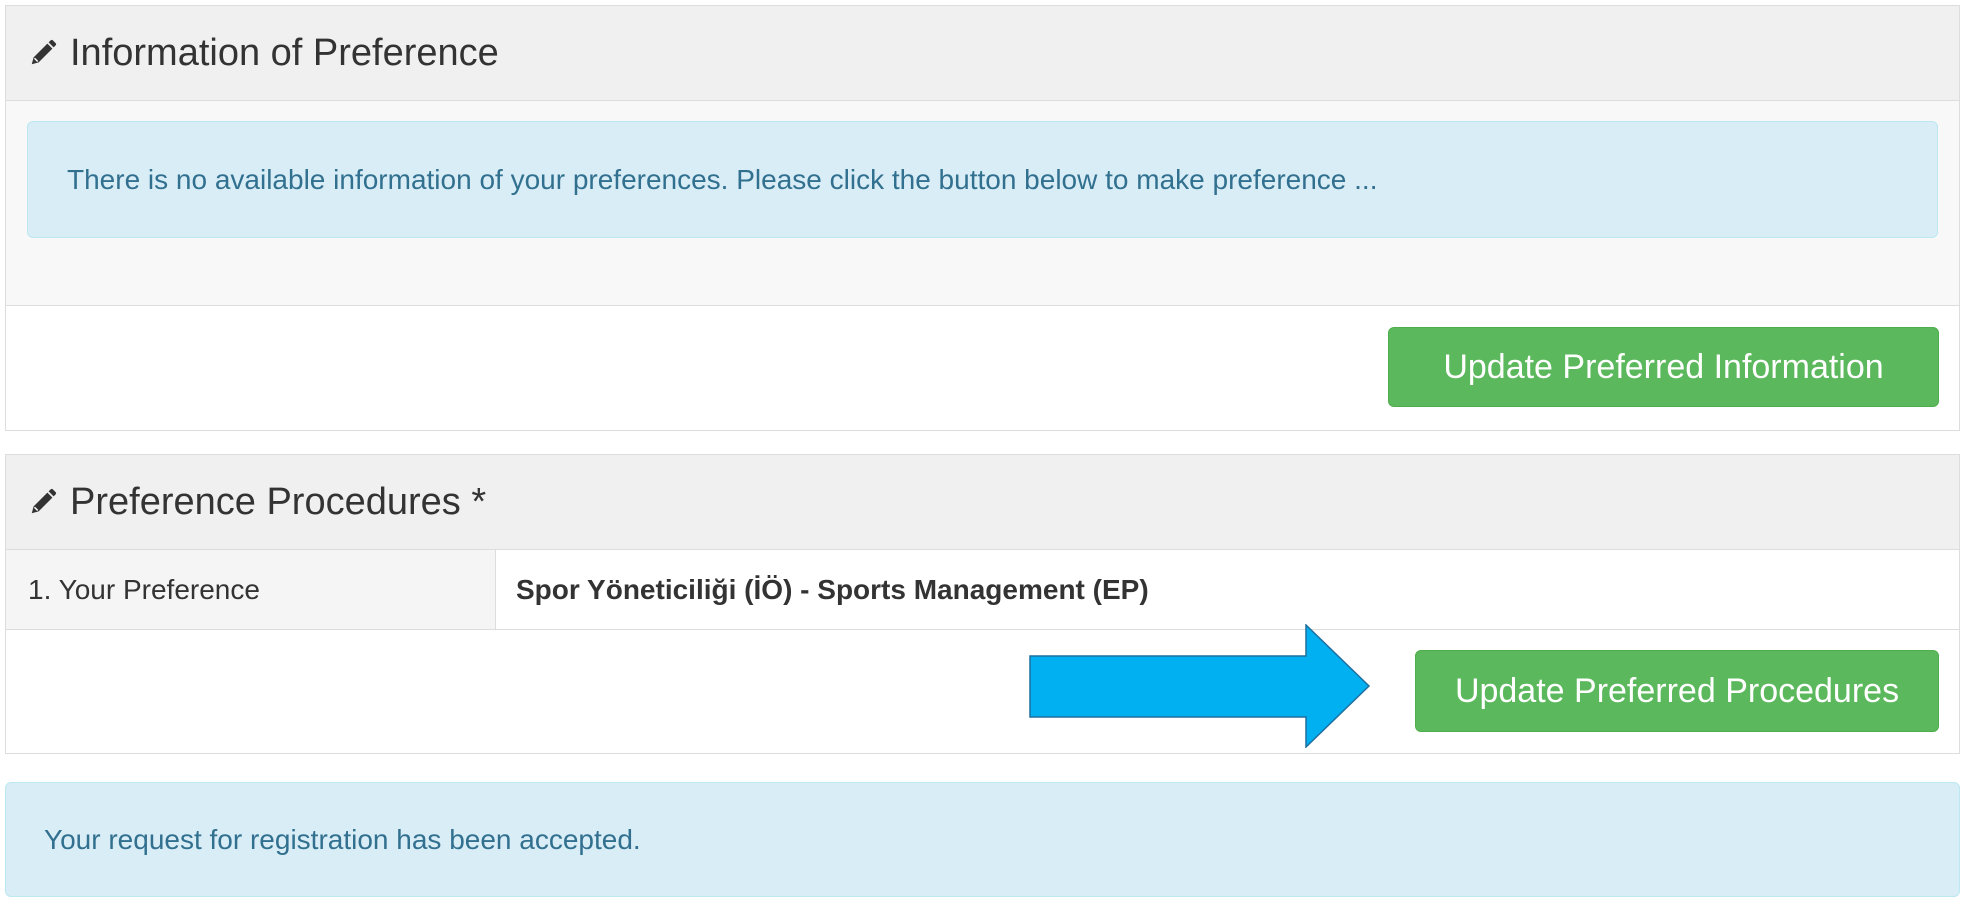 This screenshot has height=897, width=1972. Describe the element at coordinates (982, 502) in the screenshot. I see `panel-heading: Preference Procedures *` at that location.